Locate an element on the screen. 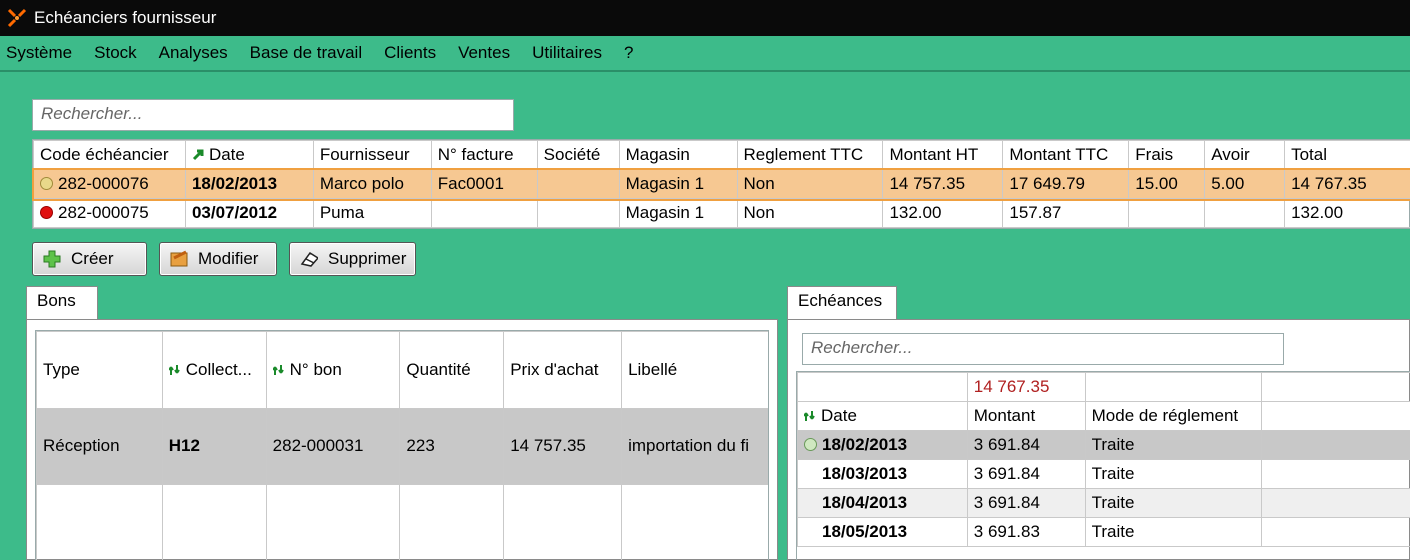 Image resolution: width=1410 pixels, height=560 pixels. cell-libelle: importation du fi is located at coordinates (694, 446).